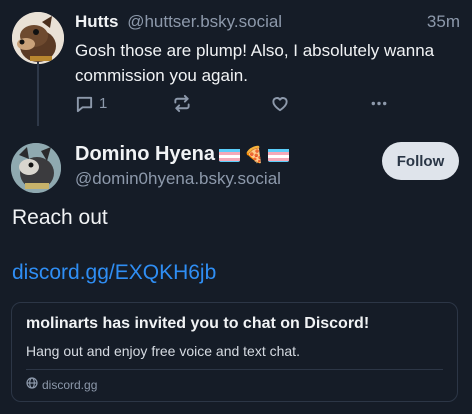 The width and height of the screenshot is (472, 414). I want to click on embed-domain: discord.gg, so click(70, 384).